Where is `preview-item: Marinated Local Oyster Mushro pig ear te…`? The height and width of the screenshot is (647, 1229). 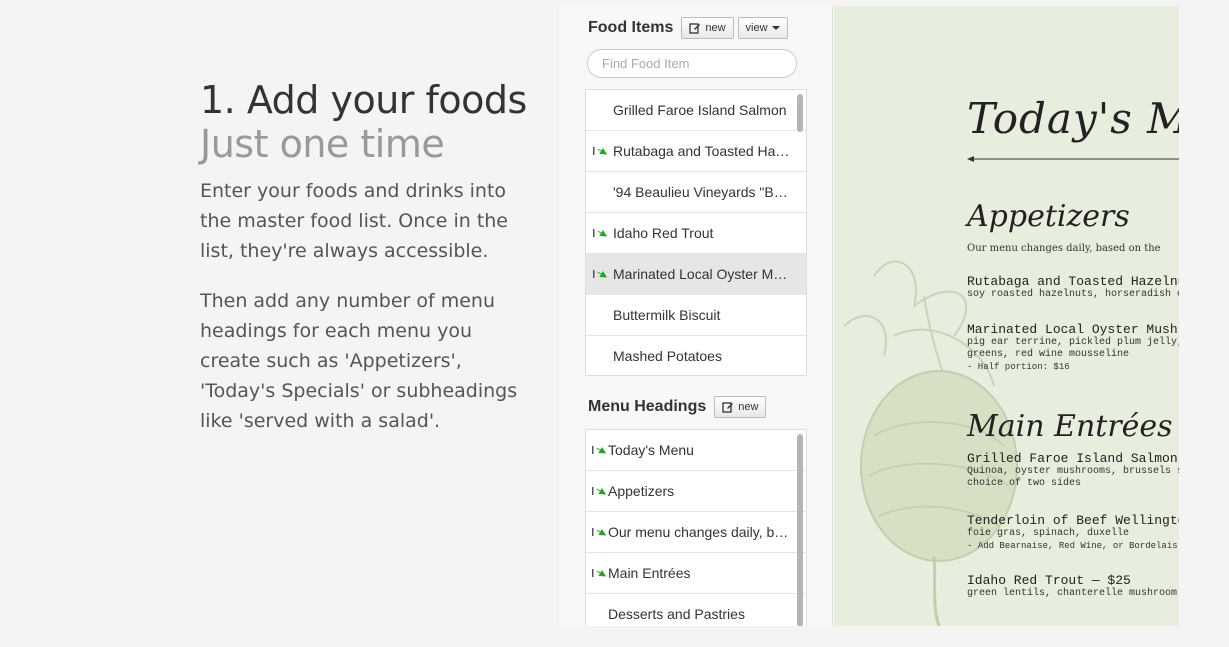
preview-item: Marinated Local Oyster Mushro pig ear te… is located at coordinates (1073, 347).